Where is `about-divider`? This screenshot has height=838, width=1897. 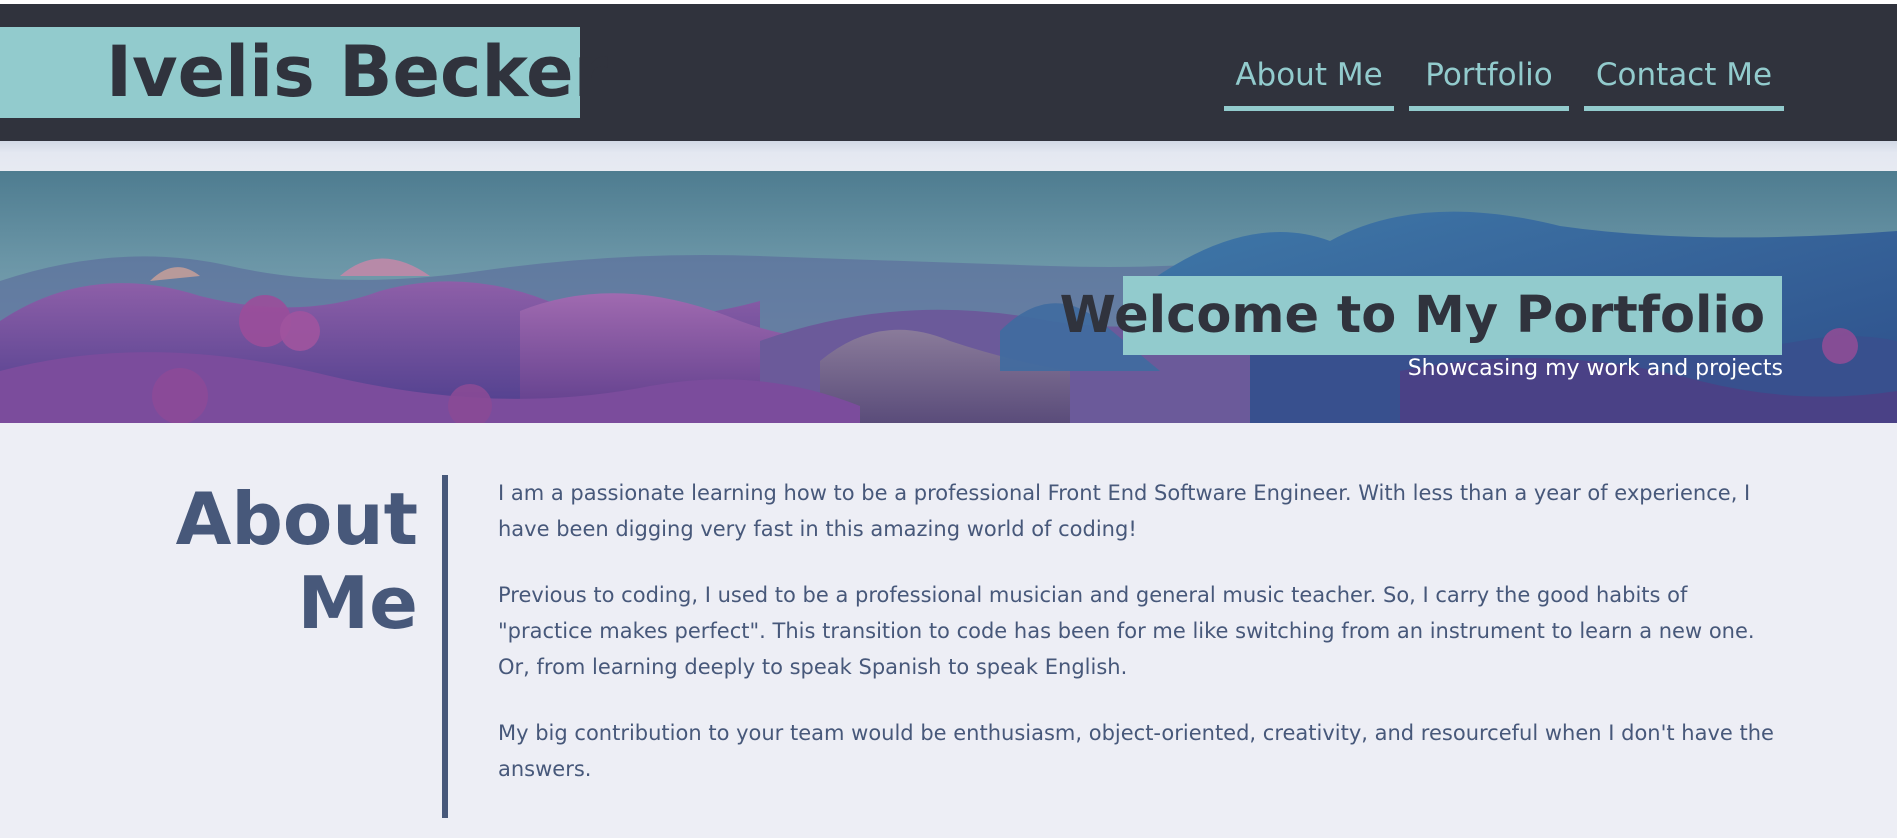 about-divider is located at coordinates (445, 646).